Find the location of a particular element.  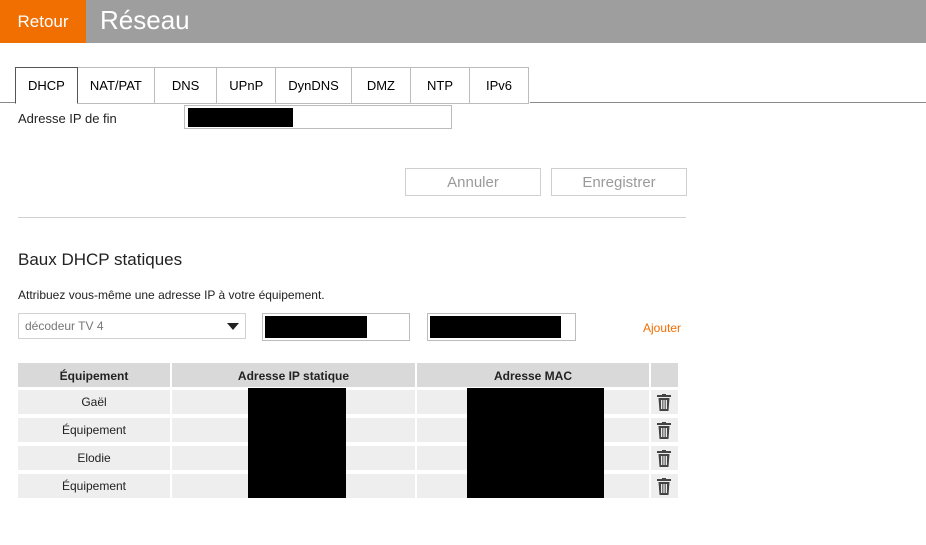

column-header-actions is located at coordinates (664, 375).